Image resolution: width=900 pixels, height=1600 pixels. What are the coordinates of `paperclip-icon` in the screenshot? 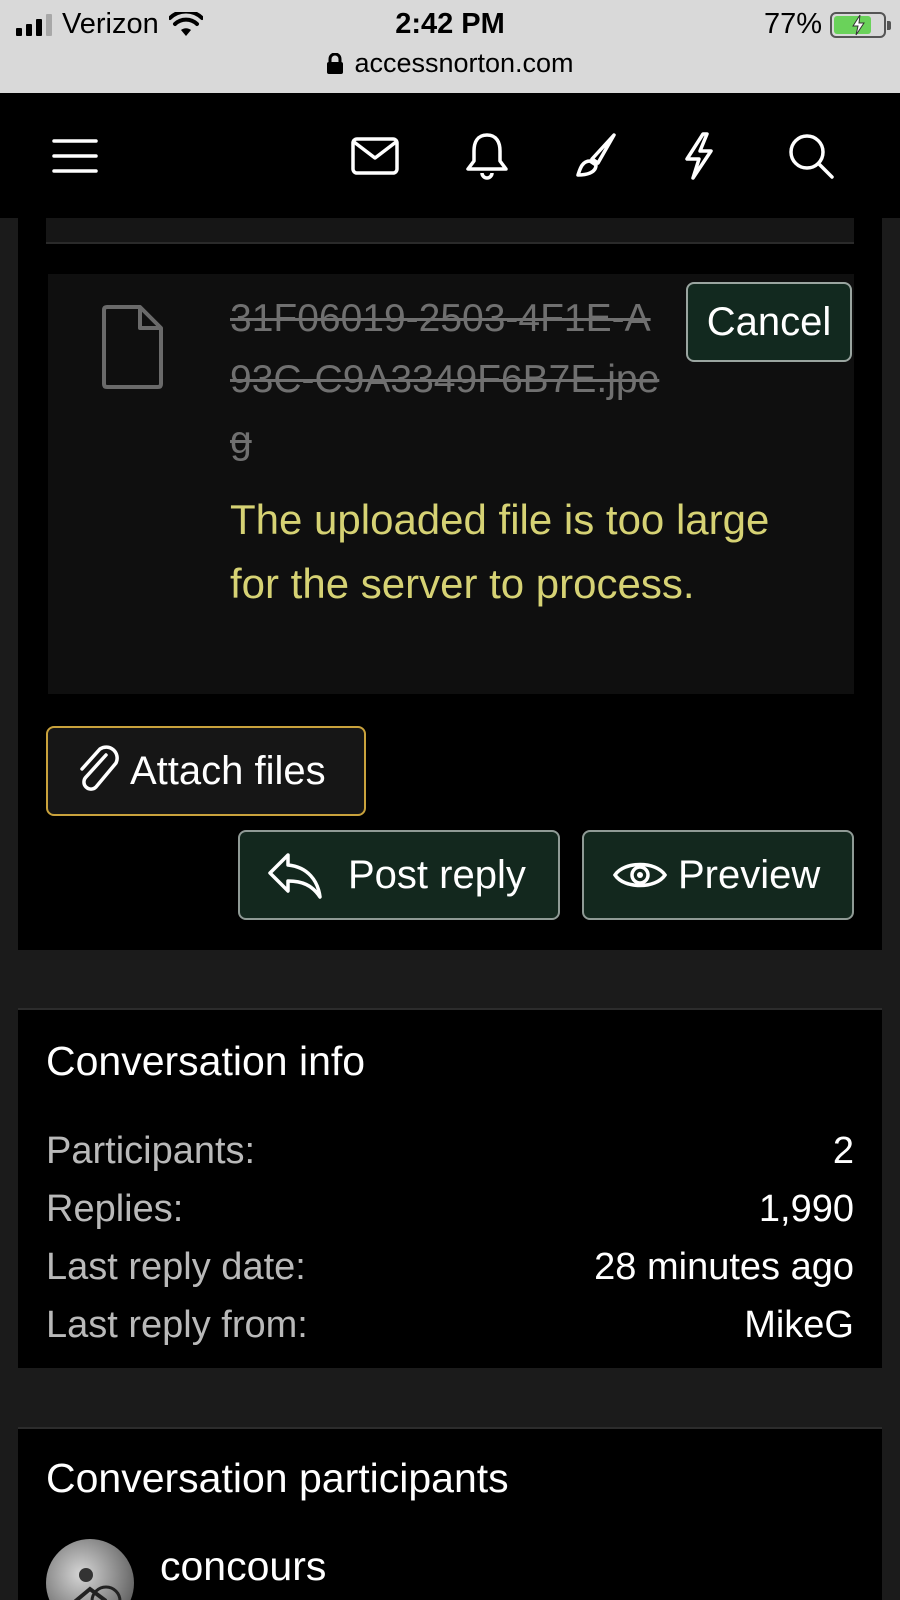 It's located at (99, 768).